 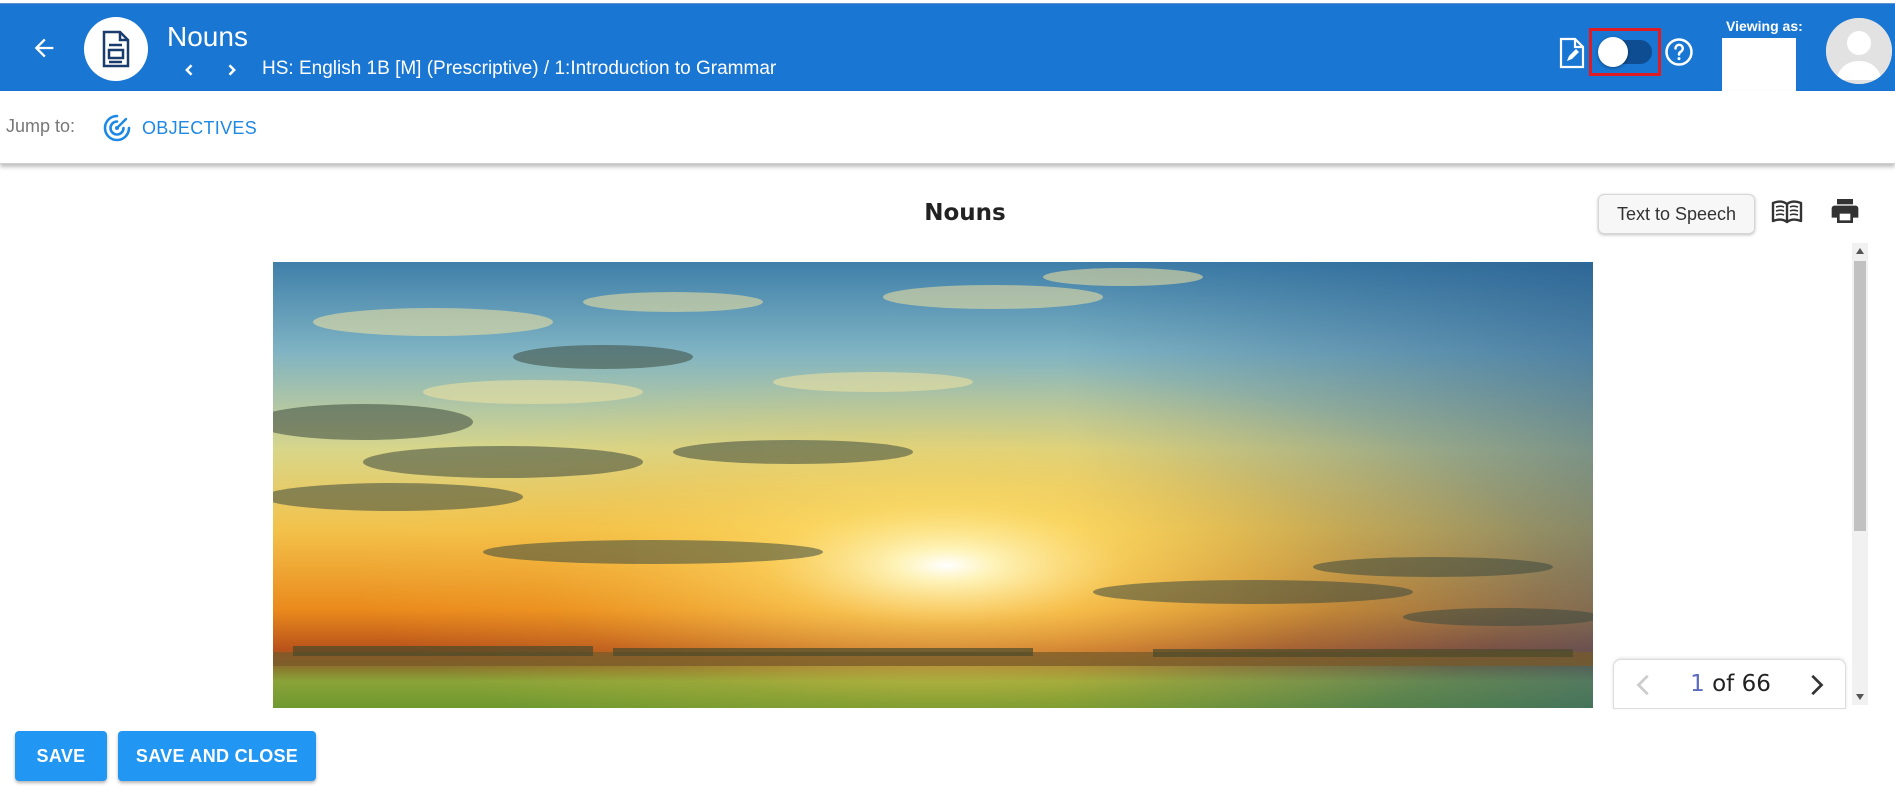 I want to click on page-title: Nouns, so click(x=207, y=36).